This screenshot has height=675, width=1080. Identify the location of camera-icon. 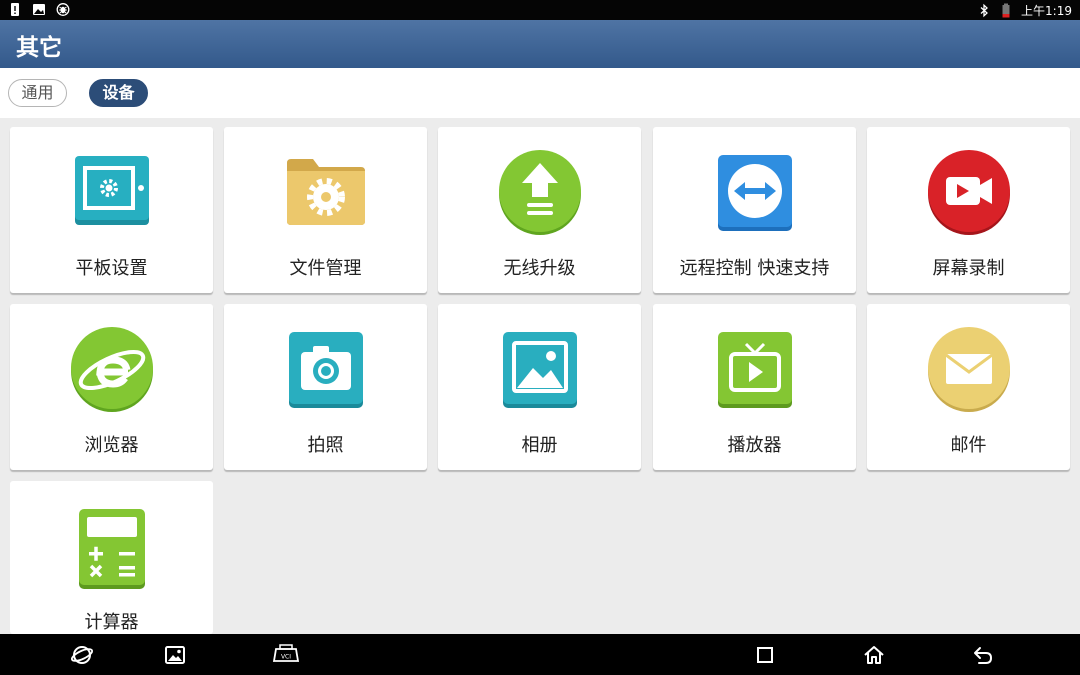
(326, 370).